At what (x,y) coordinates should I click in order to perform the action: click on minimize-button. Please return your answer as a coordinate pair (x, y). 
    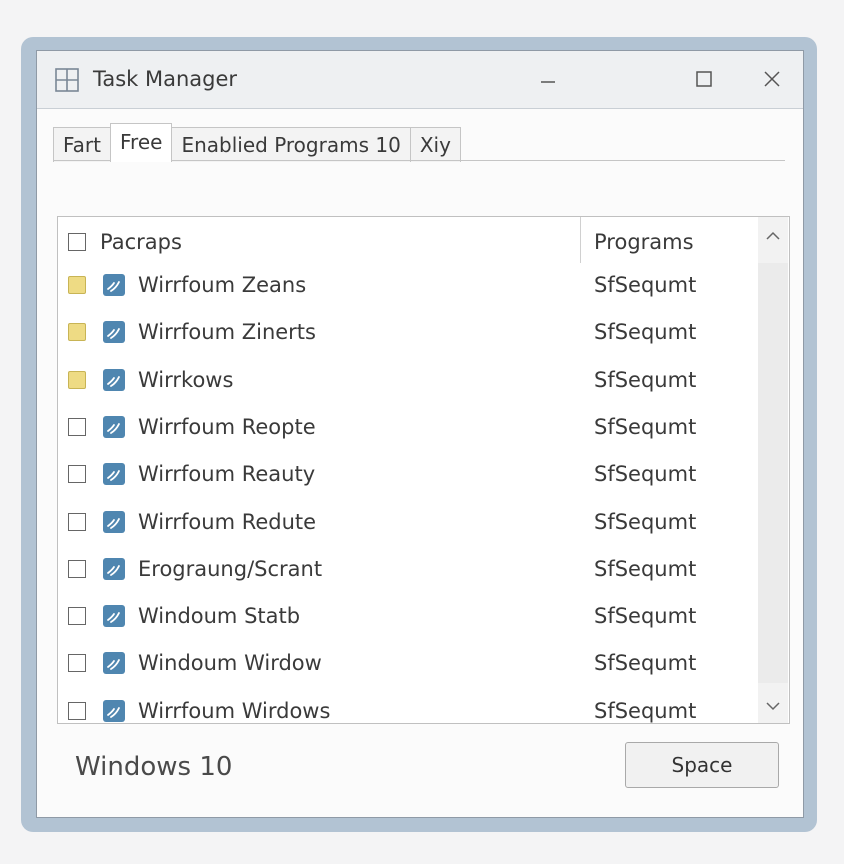
    Looking at the image, I should click on (548, 79).